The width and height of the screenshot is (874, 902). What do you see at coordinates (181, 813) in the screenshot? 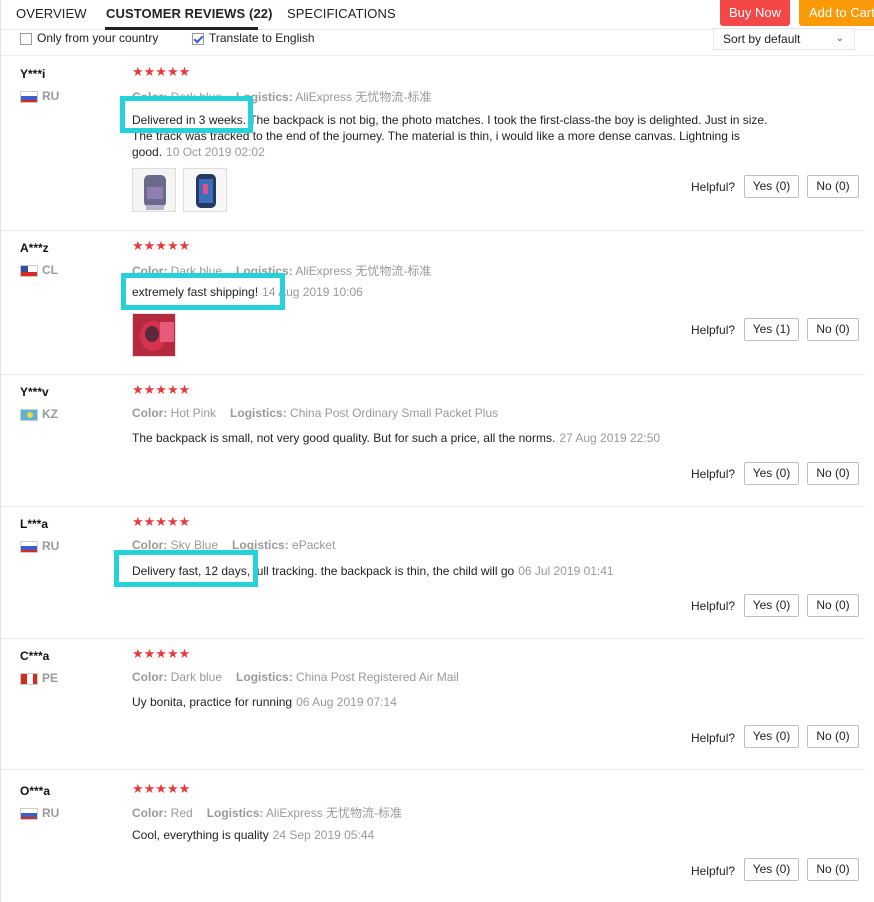
I see `color-value: Red` at bounding box center [181, 813].